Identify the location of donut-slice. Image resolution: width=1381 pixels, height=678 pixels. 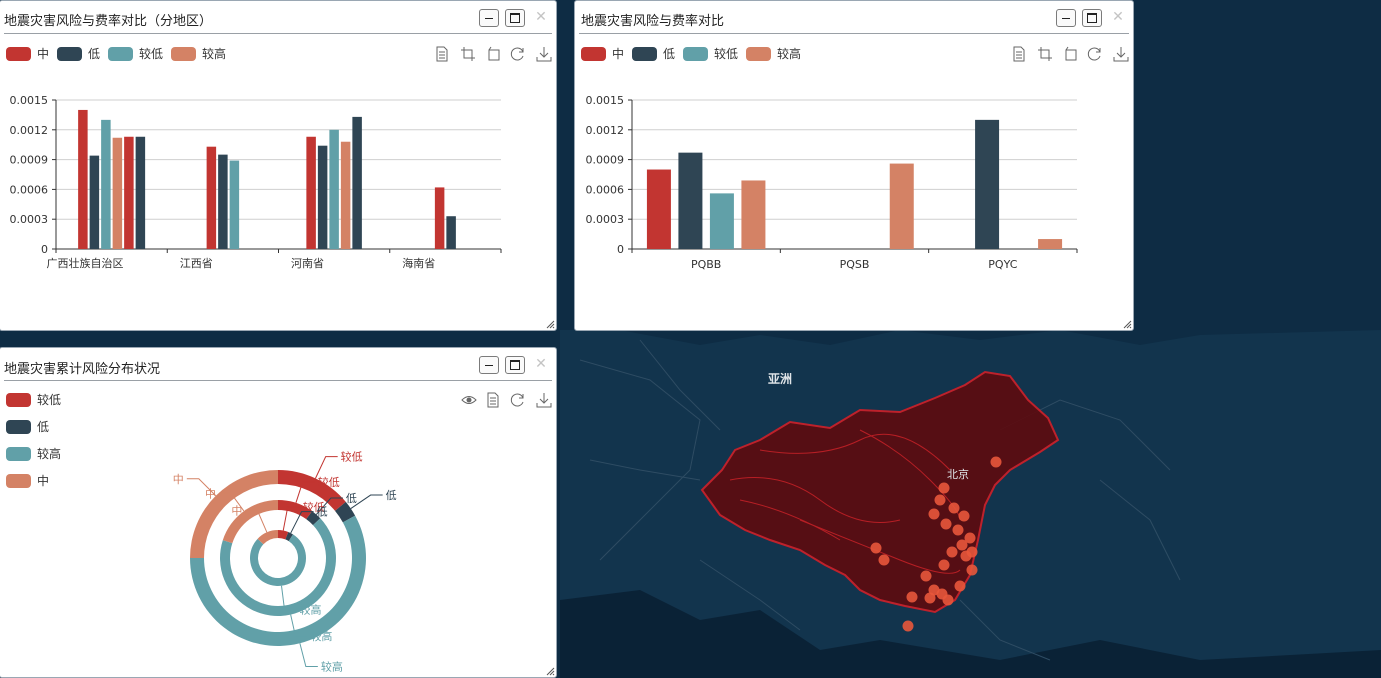
(278, 560).